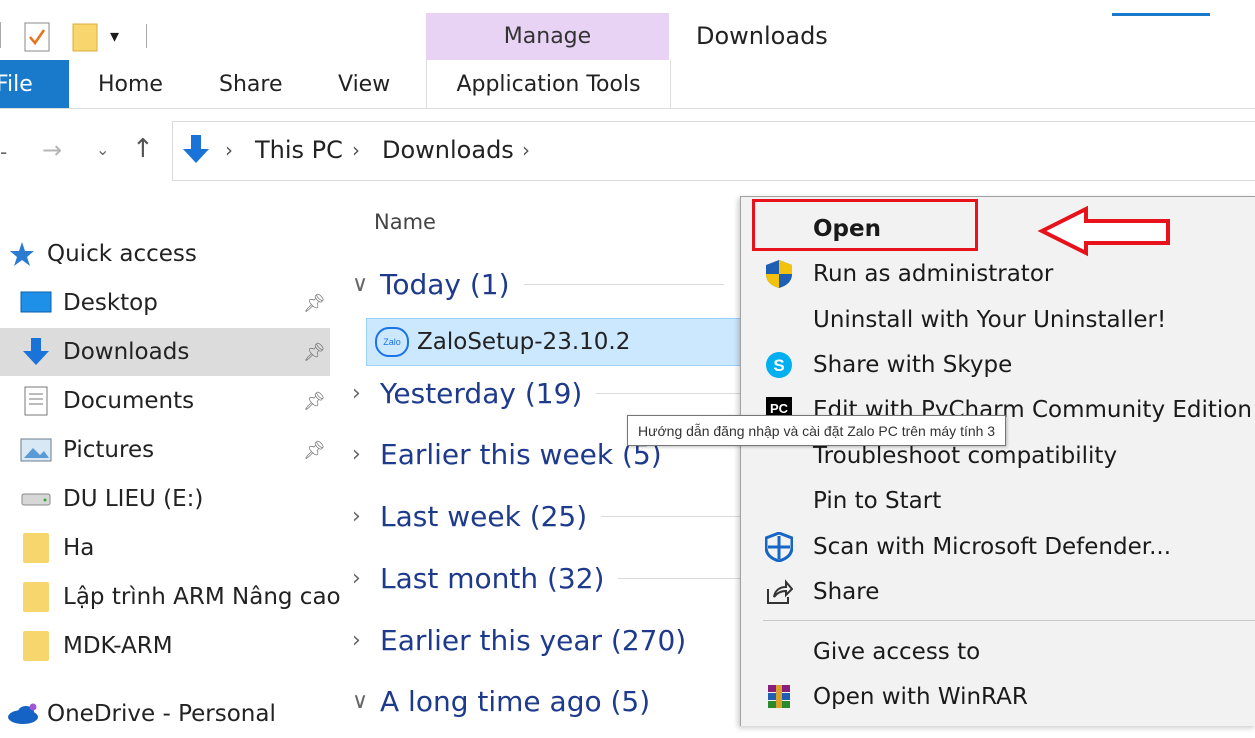 The width and height of the screenshot is (1255, 738). I want to click on breadcrumb-downloads: Downloads, so click(448, 150).